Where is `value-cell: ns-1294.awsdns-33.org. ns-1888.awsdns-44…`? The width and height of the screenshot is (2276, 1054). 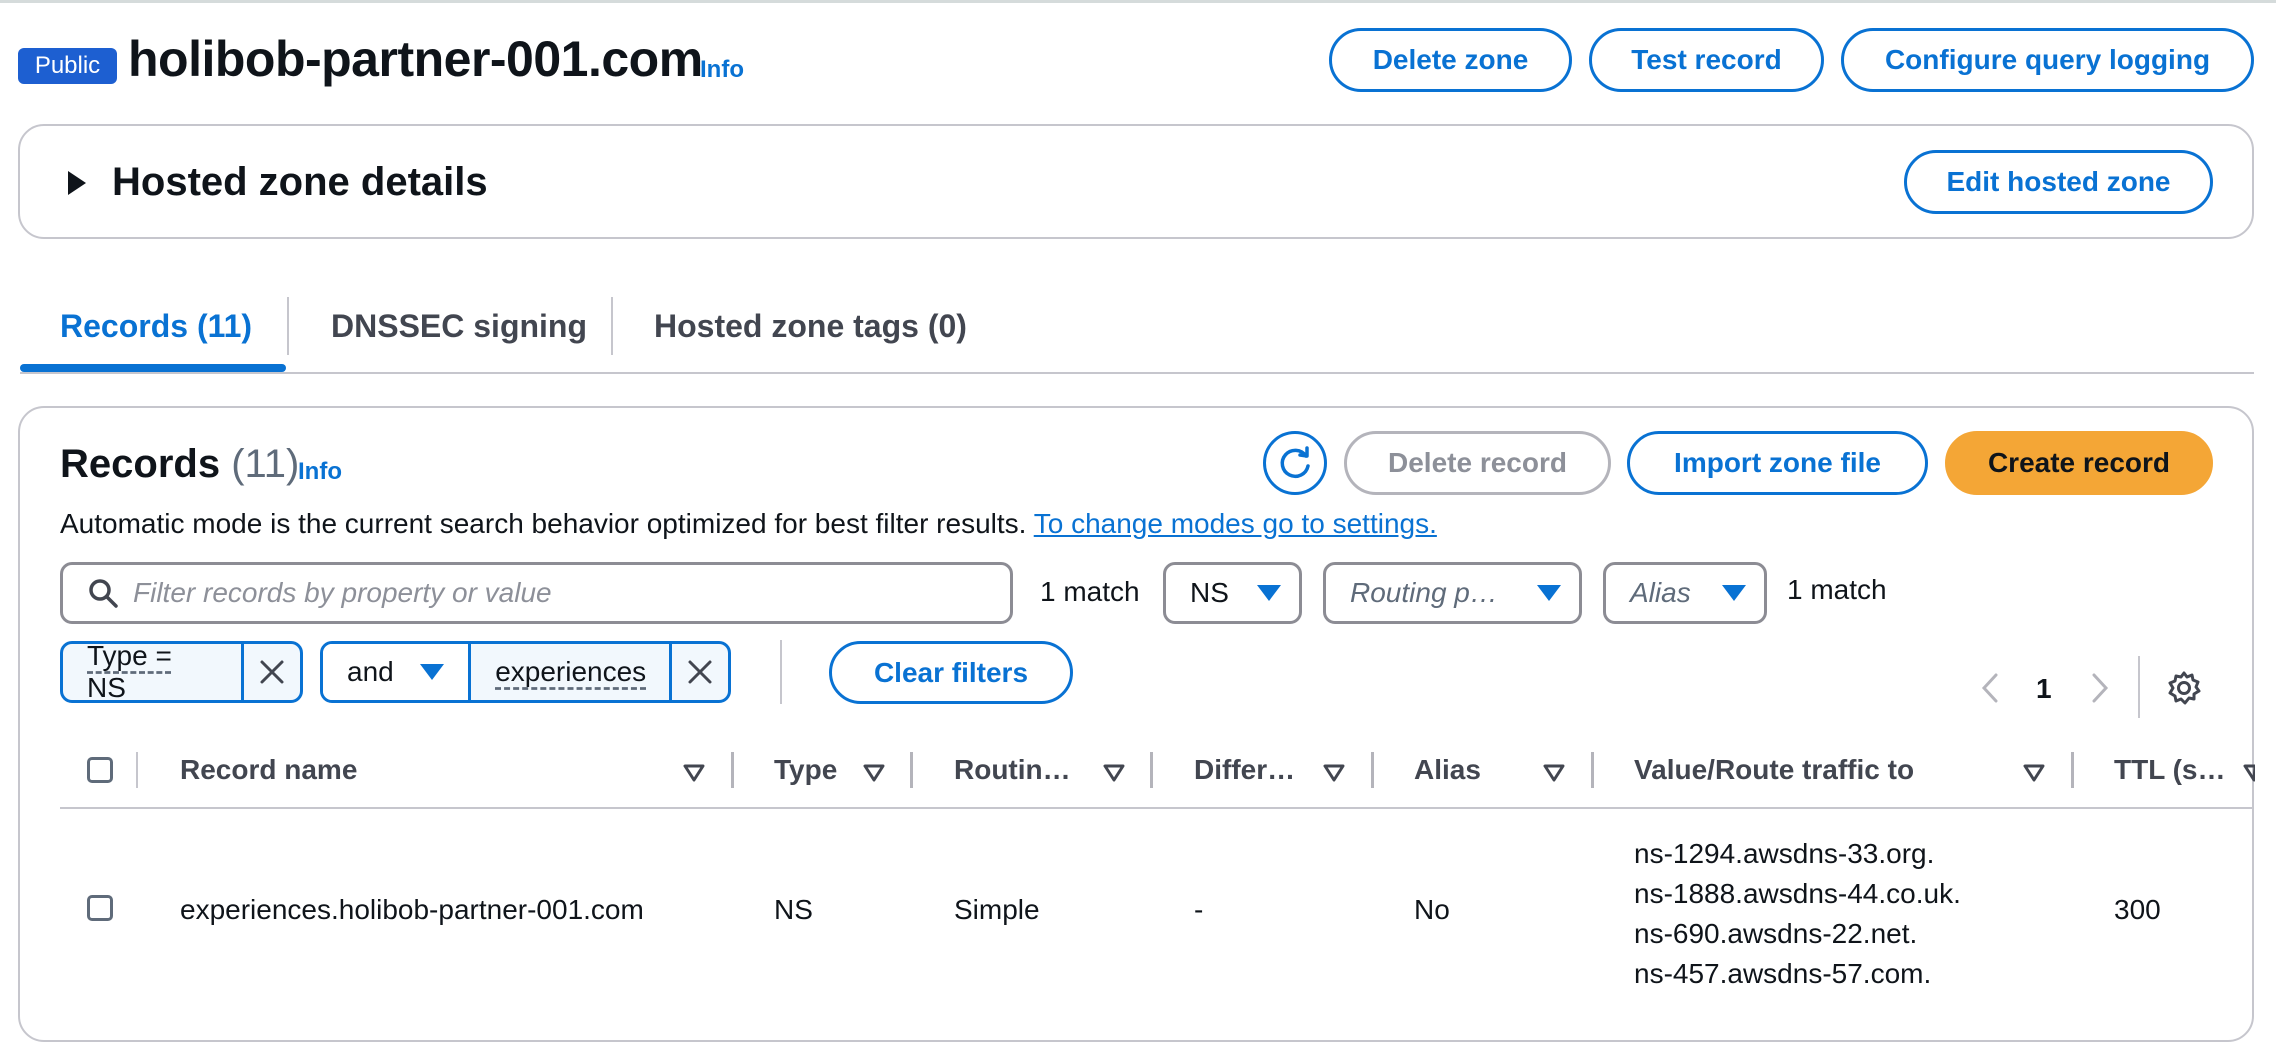 value-cell: ns-1294.awsdns-33.org. ns-1888.awsdns-44… is located at coordinates (1797, 914).